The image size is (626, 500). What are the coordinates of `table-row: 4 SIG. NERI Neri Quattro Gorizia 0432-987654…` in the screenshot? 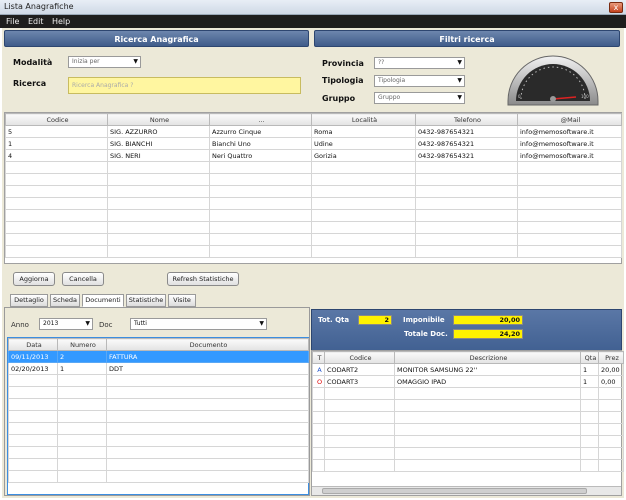 It's located at (313, 155).